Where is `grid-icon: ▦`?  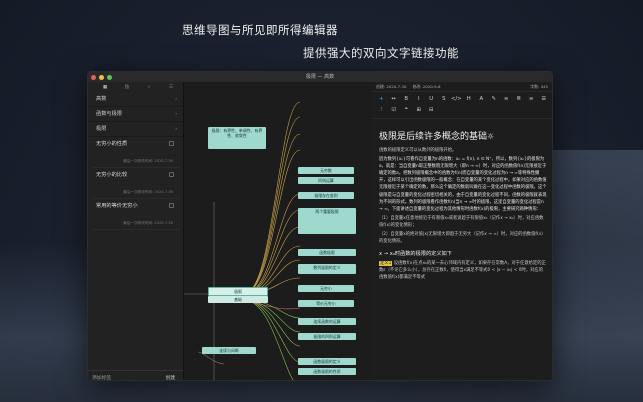 grid-icon: ▦ is located at coordinates (105, 87).